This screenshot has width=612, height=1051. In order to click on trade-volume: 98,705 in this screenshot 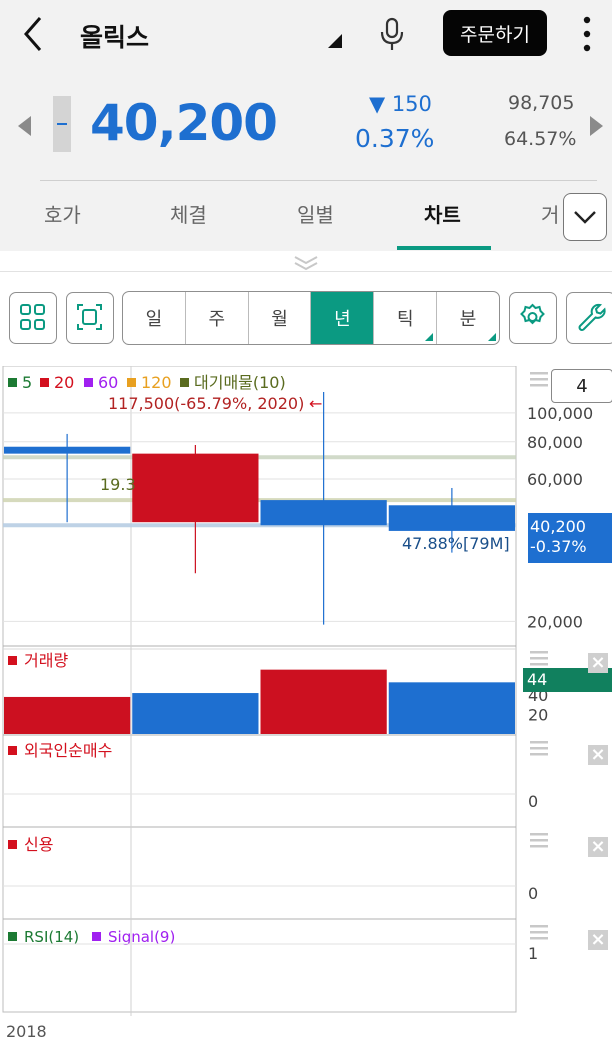, I will do `click(541, 103)`.